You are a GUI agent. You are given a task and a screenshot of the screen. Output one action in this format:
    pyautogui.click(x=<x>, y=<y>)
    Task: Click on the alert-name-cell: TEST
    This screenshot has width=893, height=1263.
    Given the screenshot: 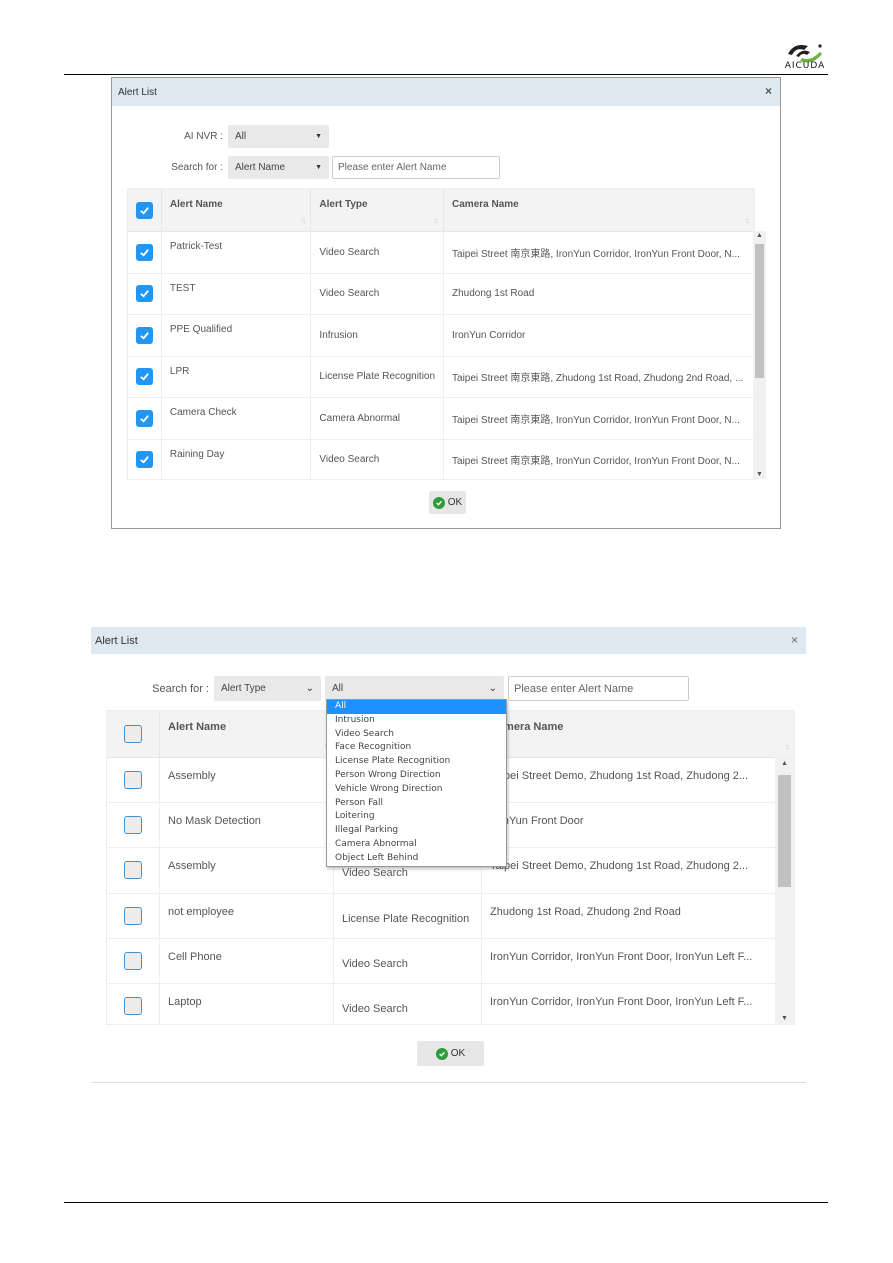 What is the action you would take?
    pyautogui.click(x=237, y=293)
    